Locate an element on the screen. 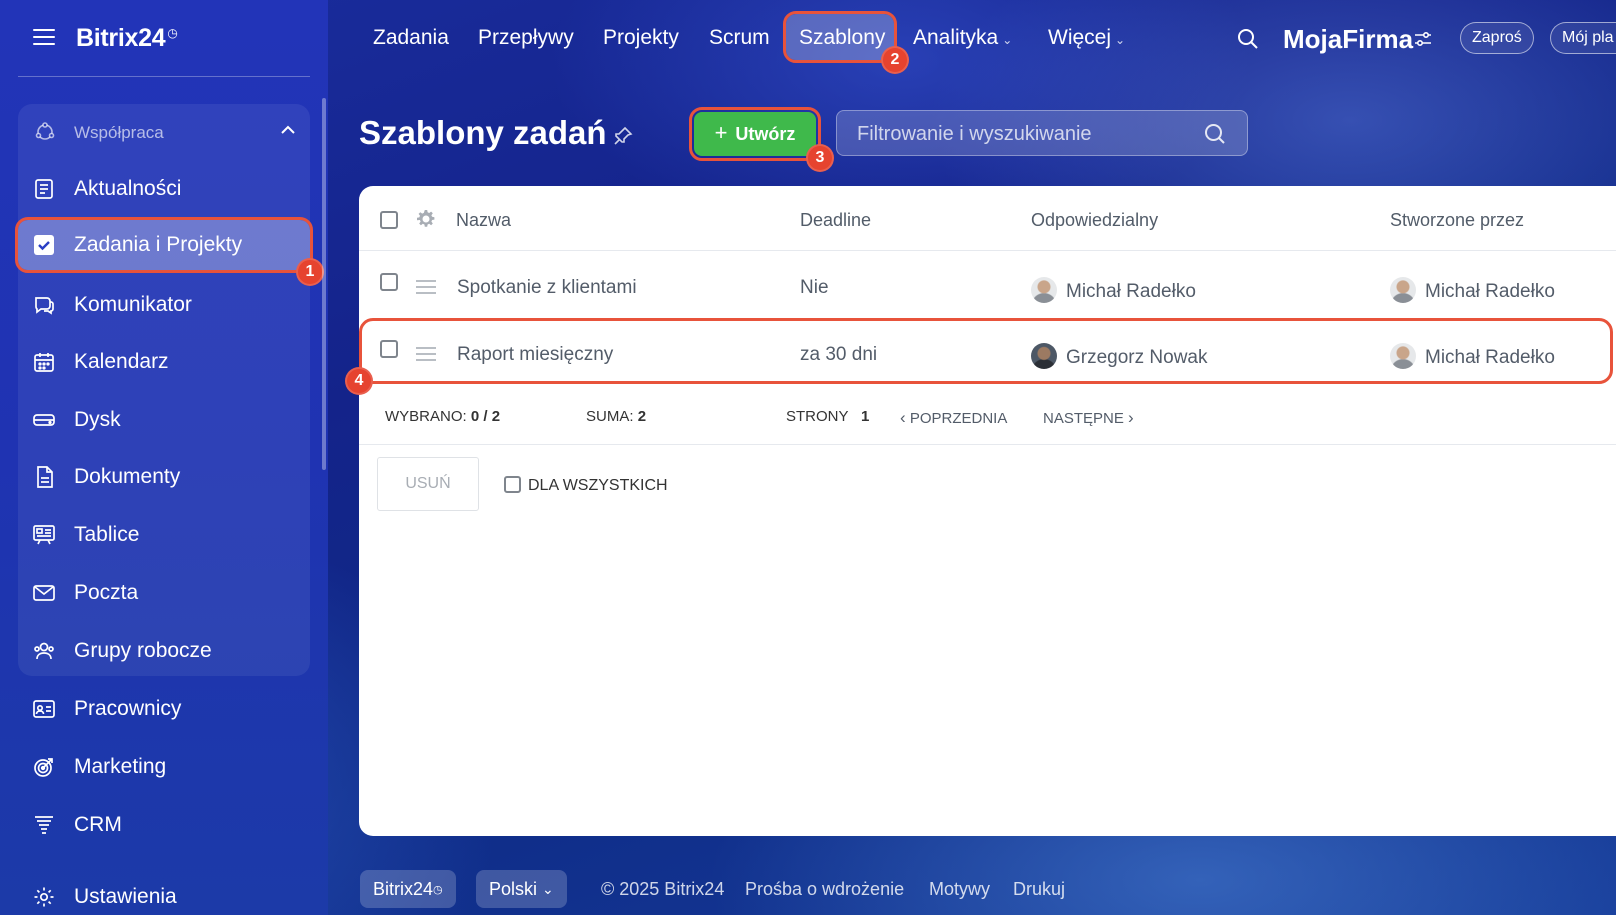 Image resolution: width=1616 pixels, height=915 pixels. sidebar-item-label: Aktualności is located at coordinates (128, 188).